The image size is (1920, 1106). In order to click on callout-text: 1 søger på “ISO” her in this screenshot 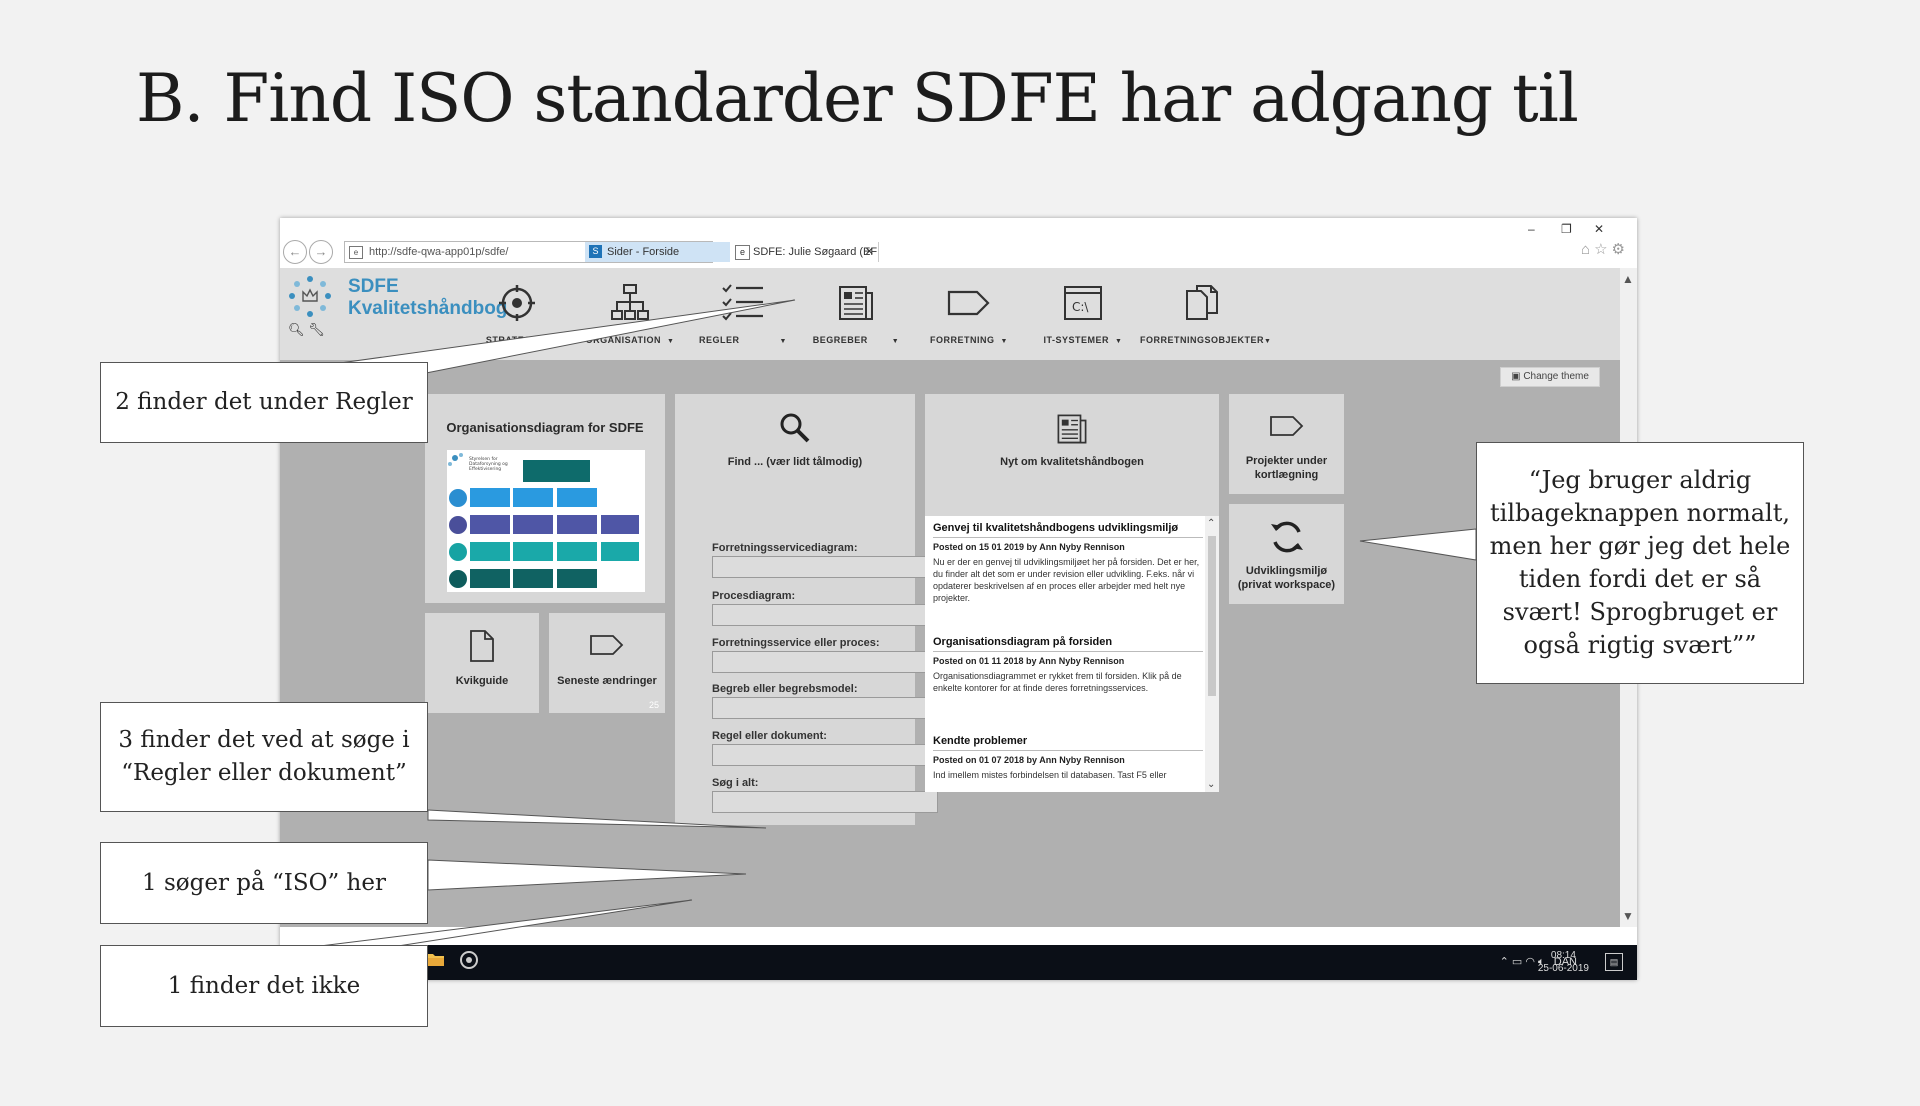, I will do `click(264, 882)`.